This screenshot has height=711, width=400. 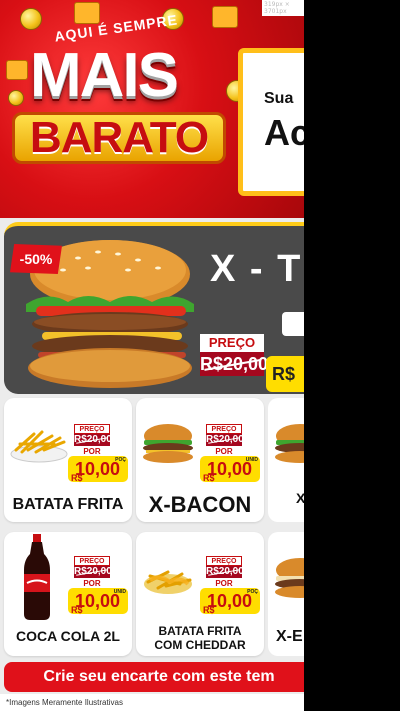 I want to click on hero-old-price: R$20,00, so click(x=234, y=364).